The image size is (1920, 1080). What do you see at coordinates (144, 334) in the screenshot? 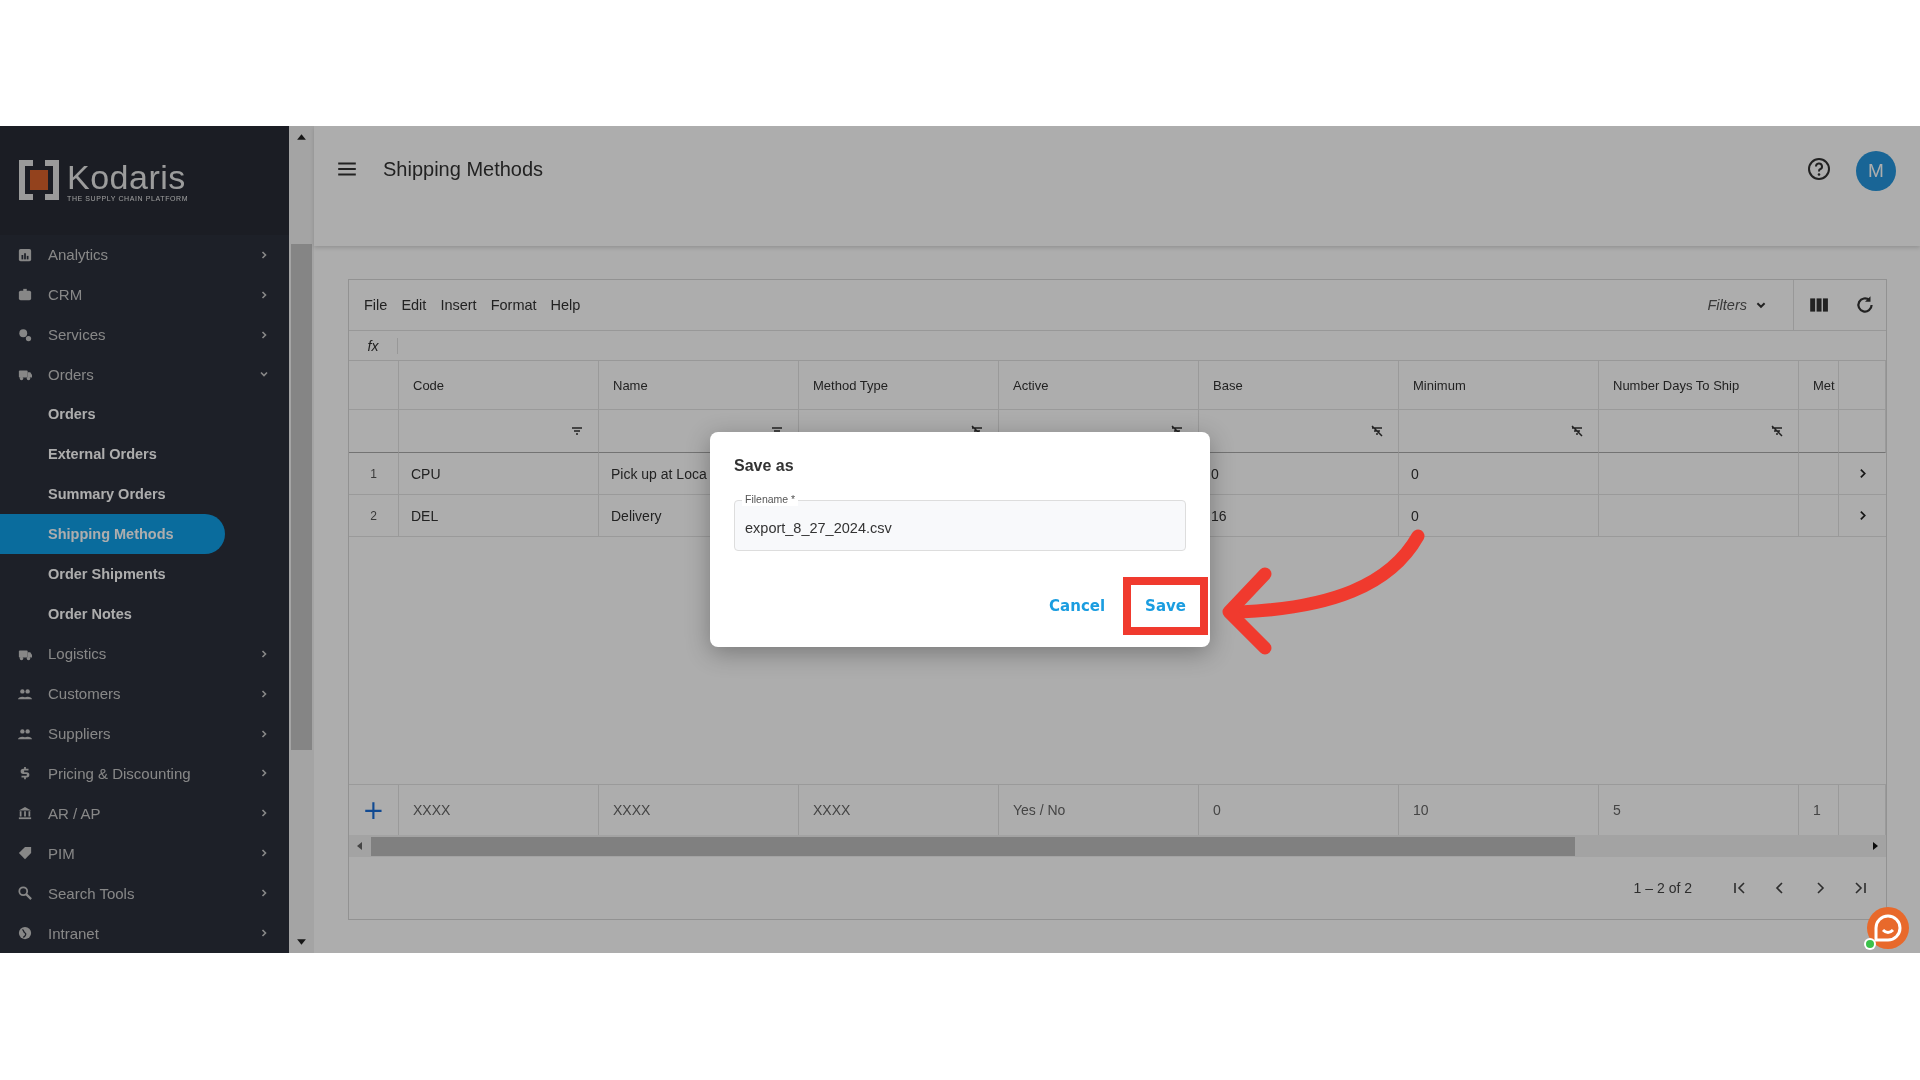
I see `sidebar-item: Services` at bounding box center [144, 334].